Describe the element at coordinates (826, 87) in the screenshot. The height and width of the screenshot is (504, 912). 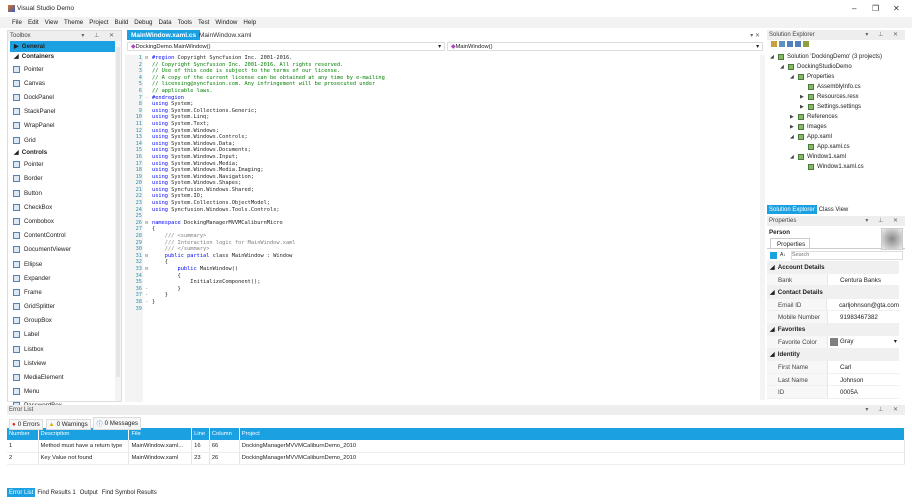
I see `tree-node-assemblyinfo-cs: AssemblyInfo.cs` at that location.